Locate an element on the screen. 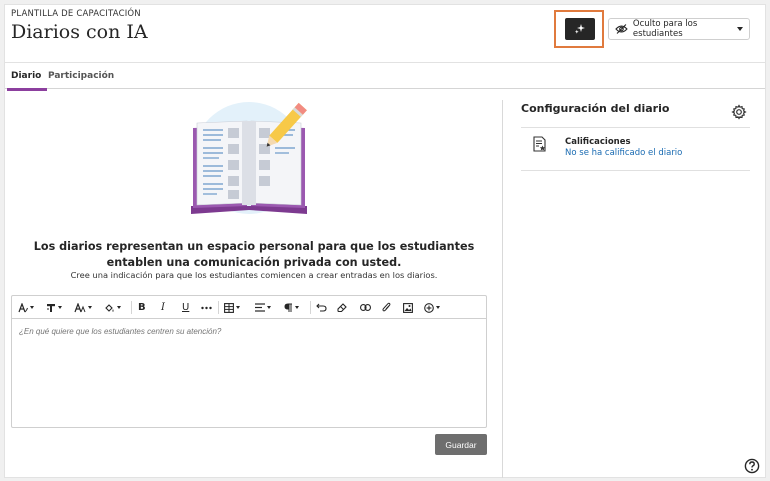 The height and width of the screenshot is (481, 770). text-color-button is located at coordinates (112, 307).